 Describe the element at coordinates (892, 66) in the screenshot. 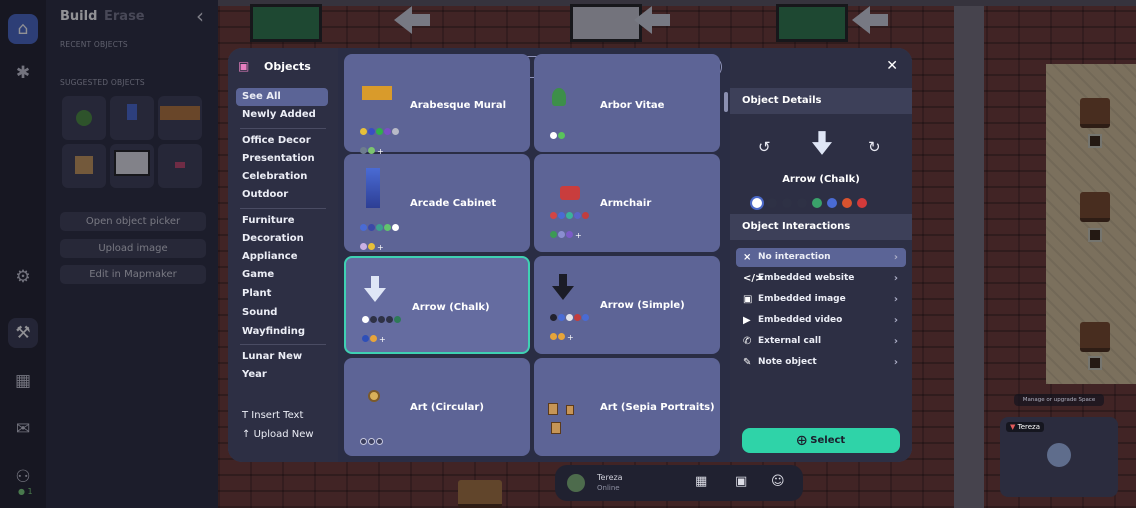

I see `close-icon: ✕` at that location.